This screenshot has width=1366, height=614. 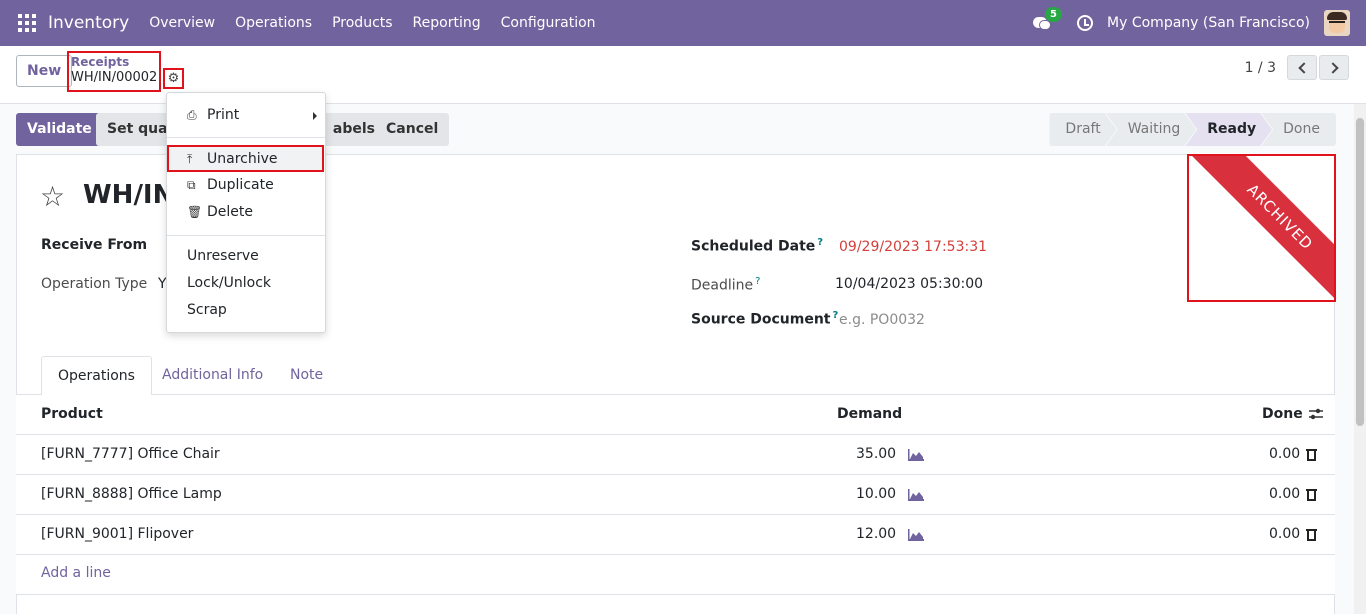 What do you see at coordinates (195, 212) in the screenshot?
I see `trash-icon: 🗑` at bounding box center [195, 212].